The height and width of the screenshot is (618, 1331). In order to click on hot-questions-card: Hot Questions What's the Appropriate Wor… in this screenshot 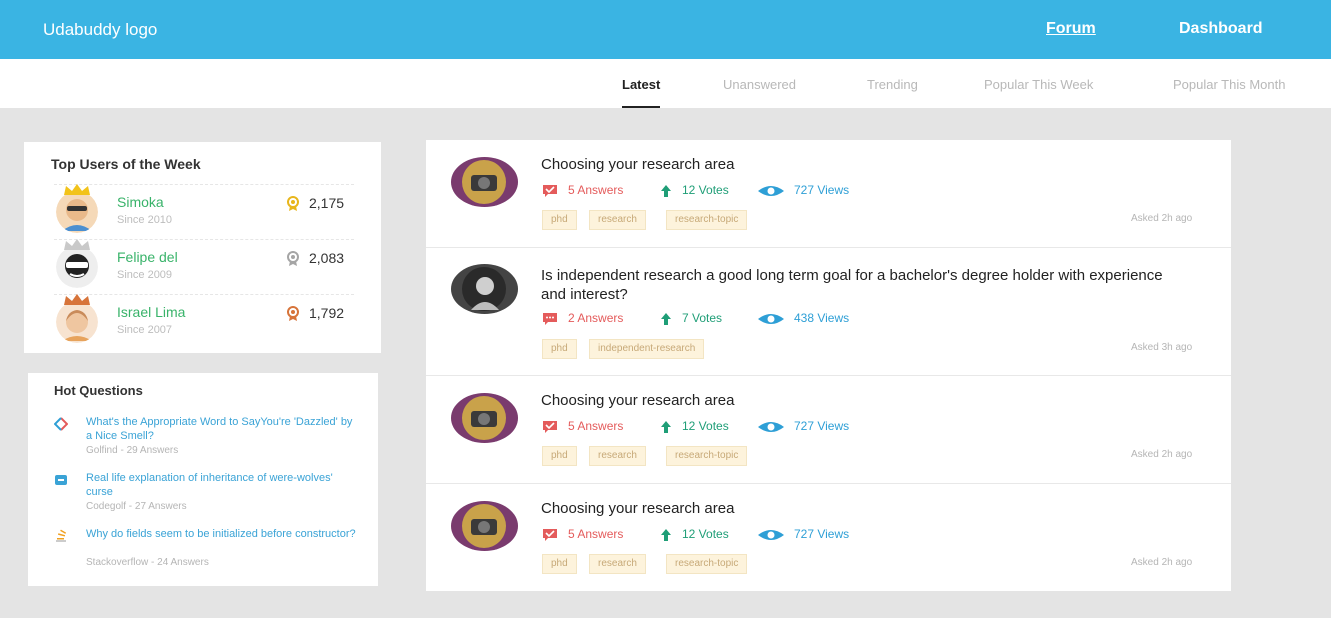, I will do `click(203, 479)`.